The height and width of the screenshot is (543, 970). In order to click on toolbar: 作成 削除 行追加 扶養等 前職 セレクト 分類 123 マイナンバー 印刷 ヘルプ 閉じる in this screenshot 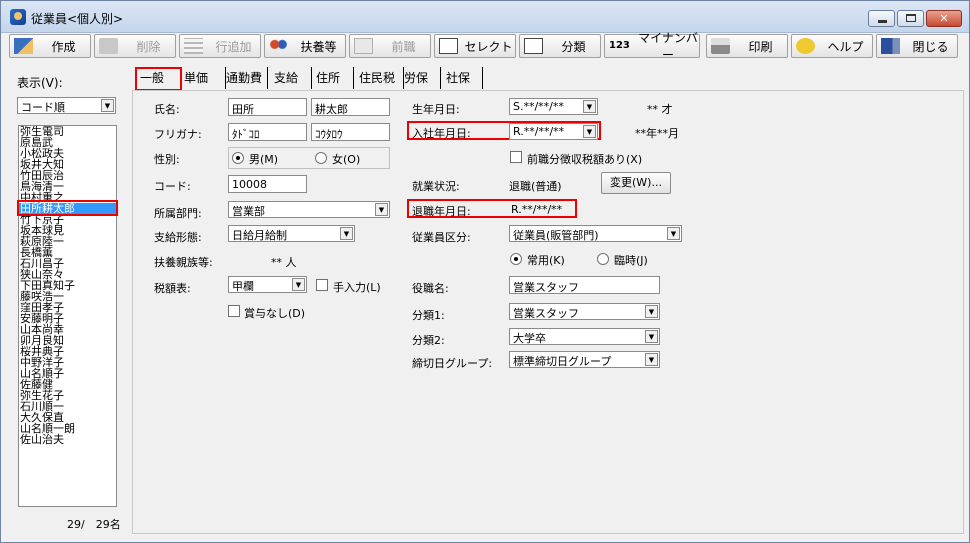, I will do `click(485, 46)`.